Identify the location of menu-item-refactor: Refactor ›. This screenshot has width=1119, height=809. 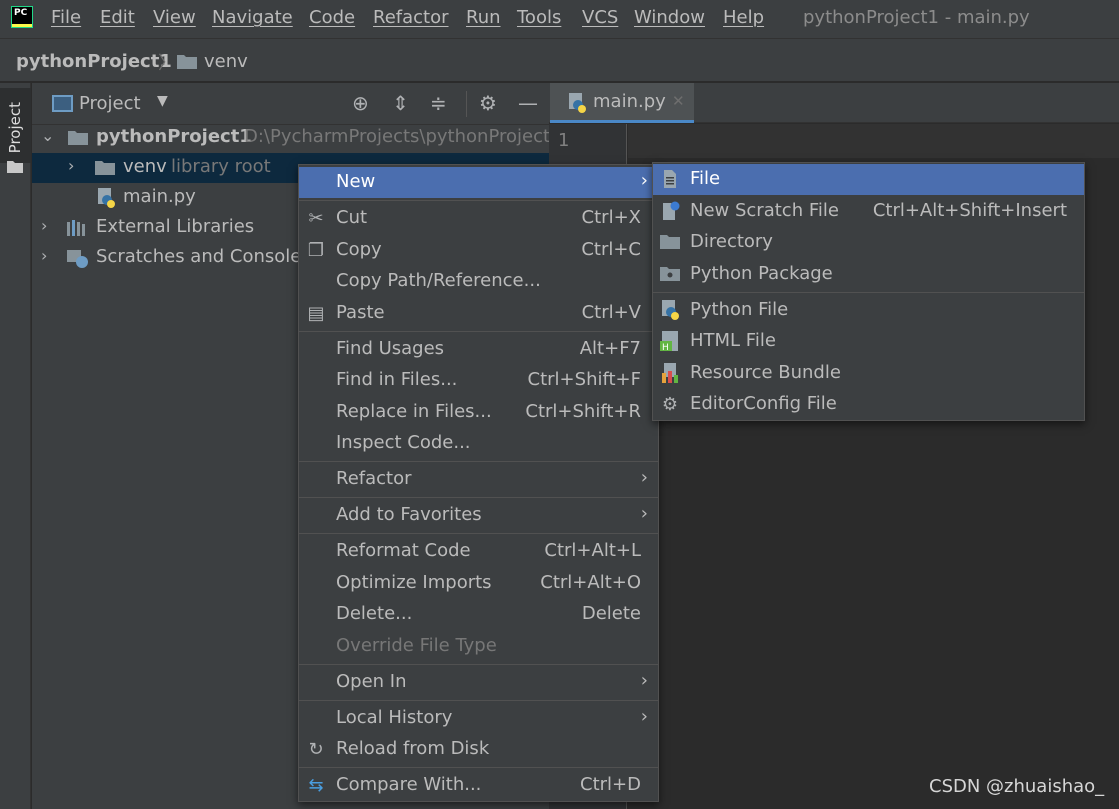
(478, 479).